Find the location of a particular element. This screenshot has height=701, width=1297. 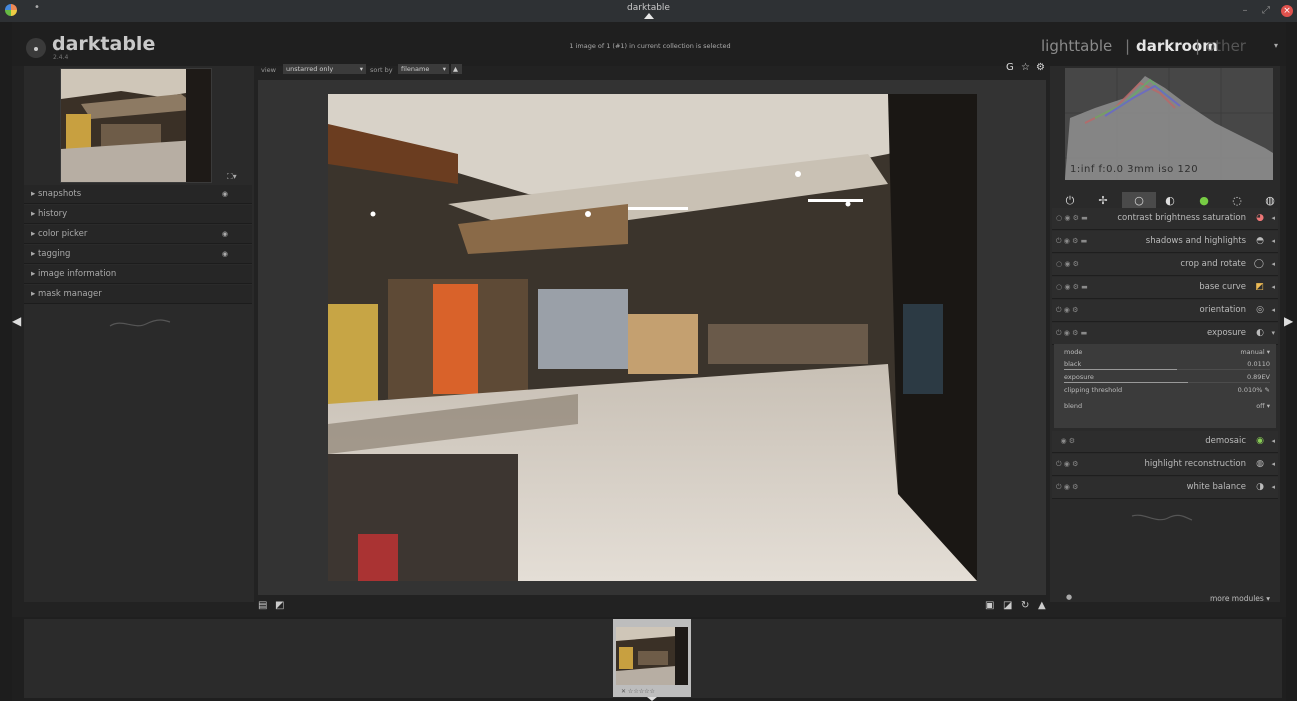

zoom-fit-icon: ⛶▾ is located at coordinates (232, 177).